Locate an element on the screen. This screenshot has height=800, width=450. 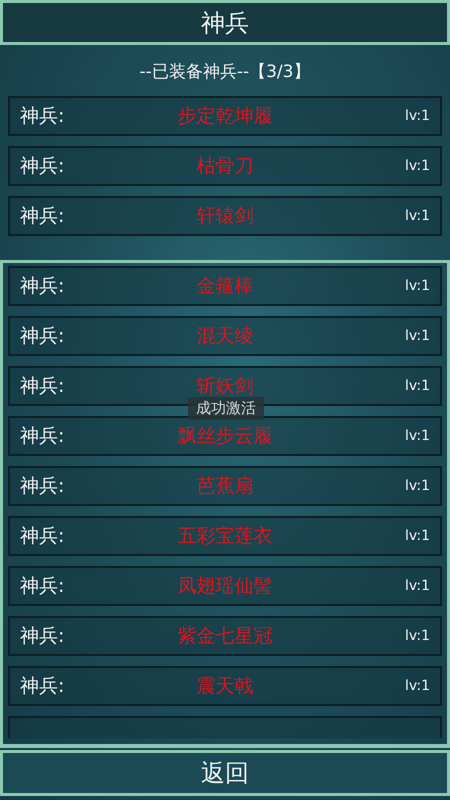
weapon-row: 神兵: 紫金七星冠 lv:1 is located at coordinates (225, 636).